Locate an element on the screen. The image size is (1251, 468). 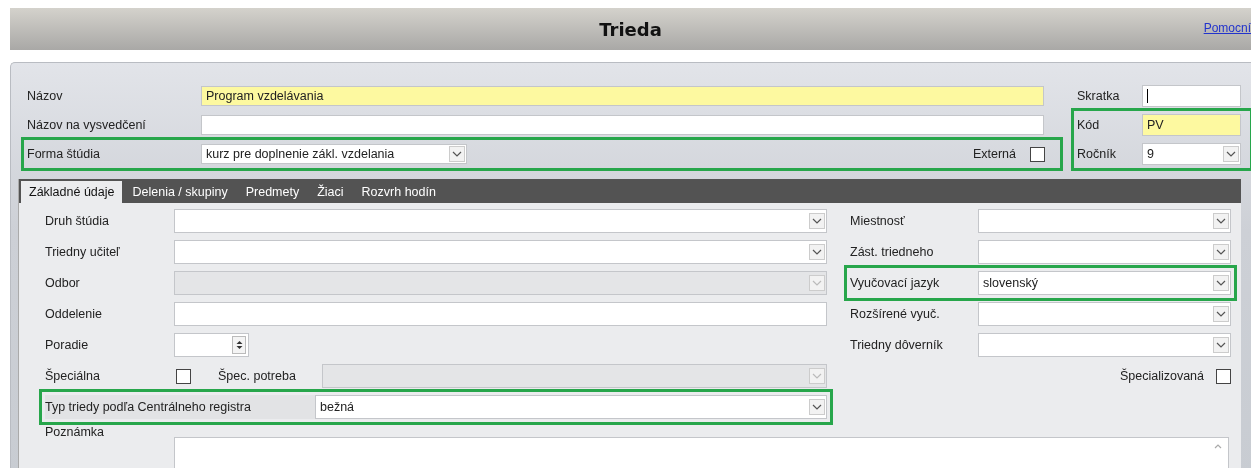
field-label: Špeciálna is located at coordinates (73, 376).